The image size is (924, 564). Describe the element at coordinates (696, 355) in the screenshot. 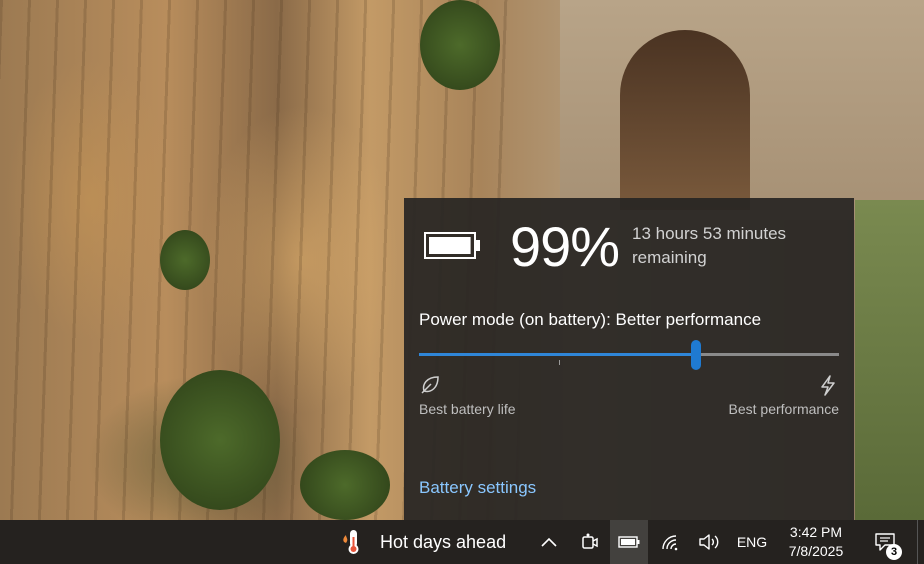

I see `slider-thumb` at that location.